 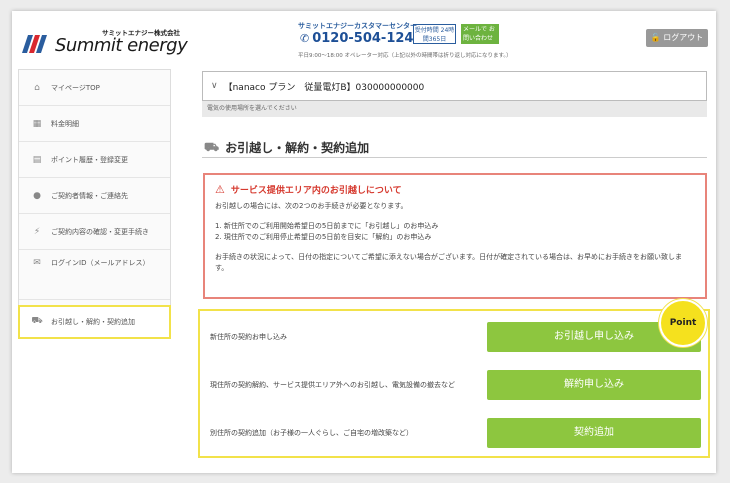 What do you see at coordinates (89, 159) in the screenshot?
I see `sidebar-item-label: ポイント履歴・登録変更` at bounding box center [89, 159].